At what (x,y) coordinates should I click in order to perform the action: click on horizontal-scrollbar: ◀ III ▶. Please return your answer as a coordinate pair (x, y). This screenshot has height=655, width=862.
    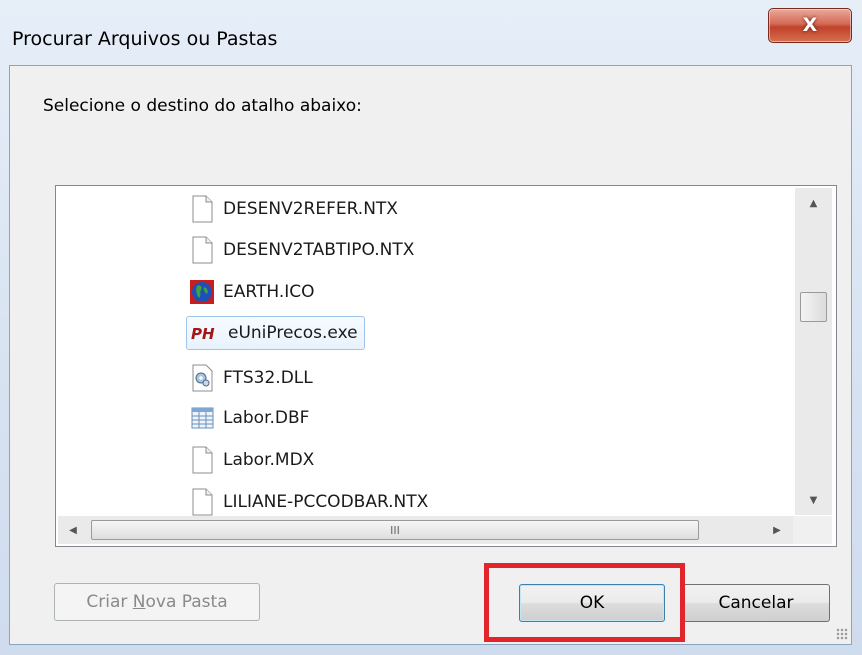
    Looking at the image, I should click on (425, 530).